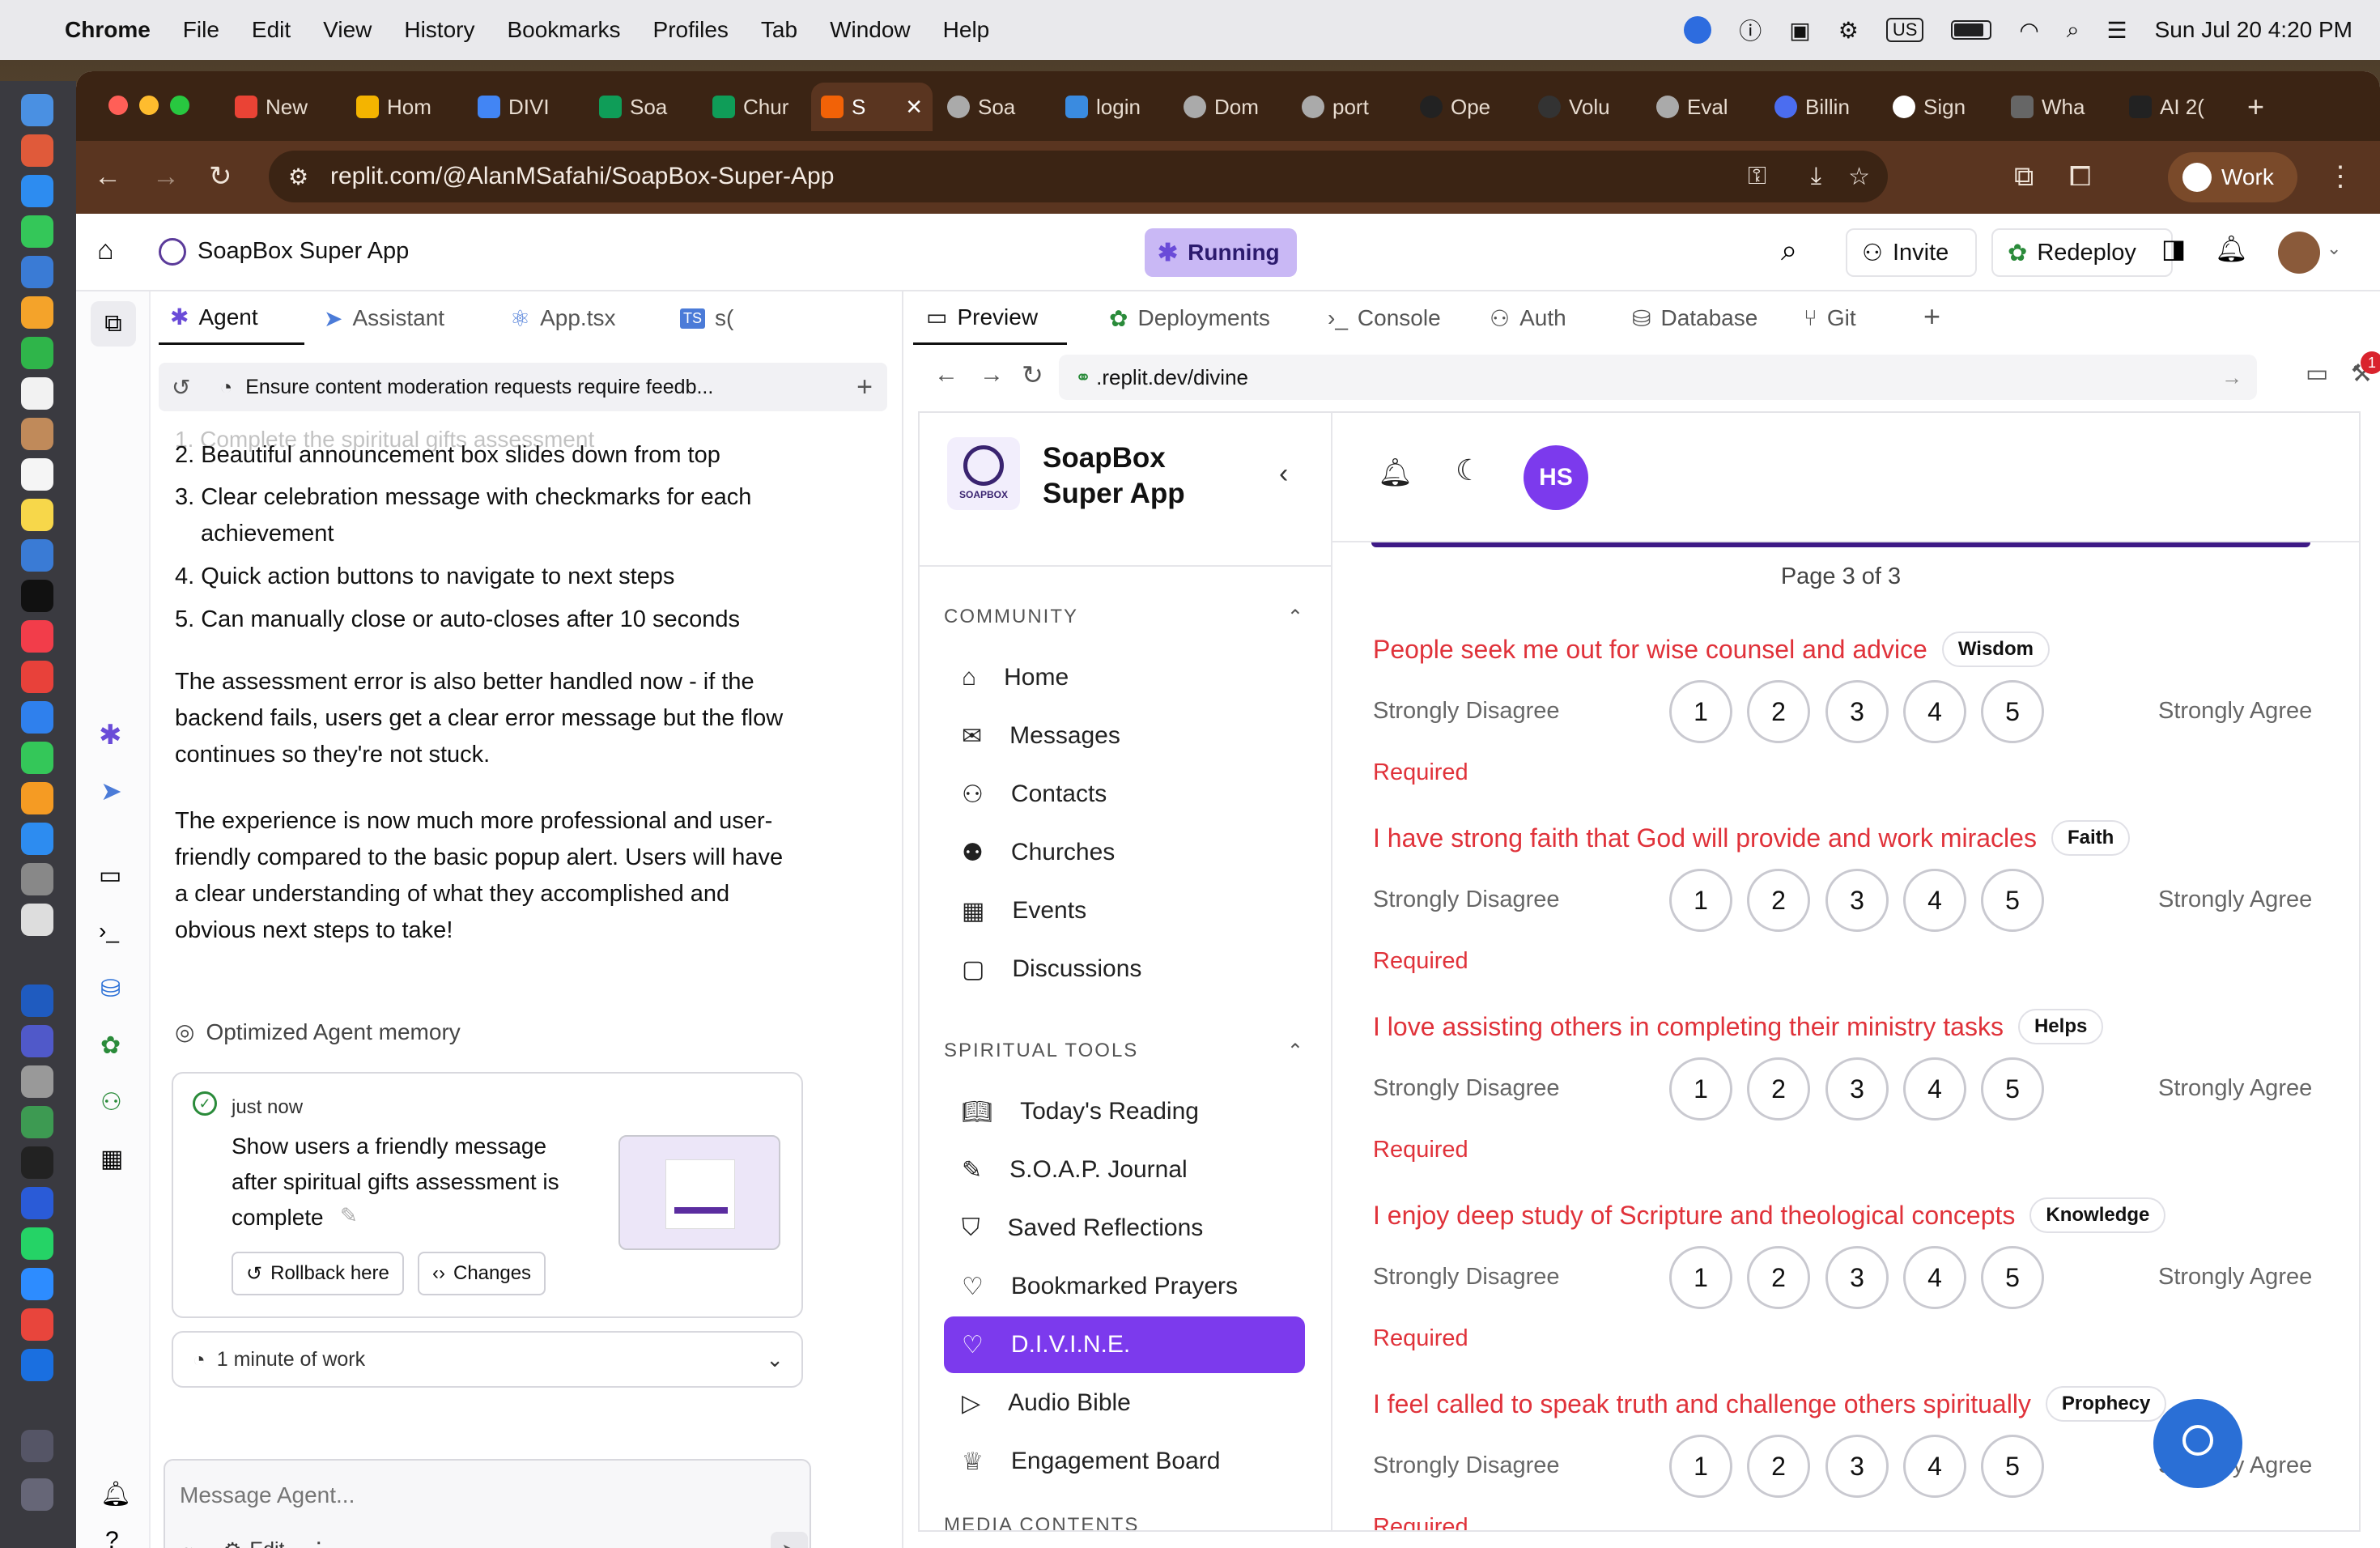 The width and height of the screenshot is (2380, 1548). What do you see at coordinates (1848, 31) in the screenshot?
I see `teams-status-icon: ⚙` at bounding box center [1848, 31].